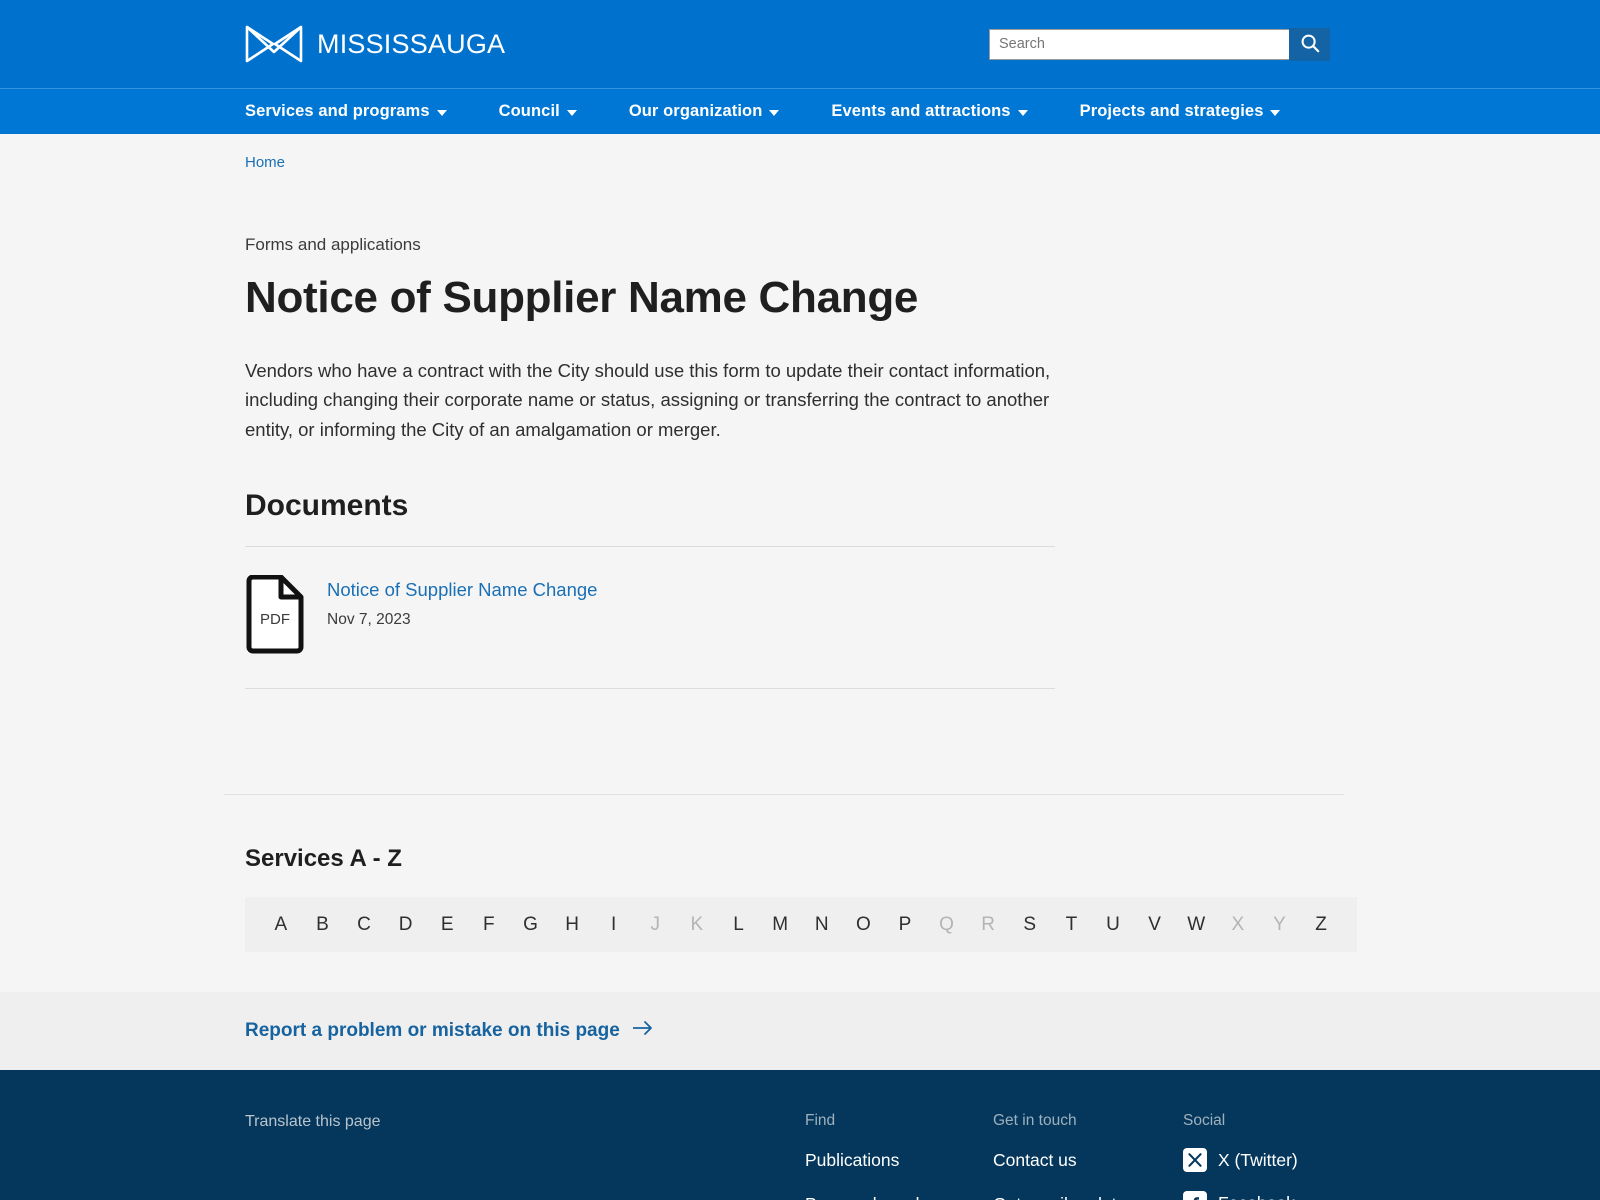  Describe the element at coordinates (1279, 925) in the screenshot. I see `az-letter-y: Y` at that location.